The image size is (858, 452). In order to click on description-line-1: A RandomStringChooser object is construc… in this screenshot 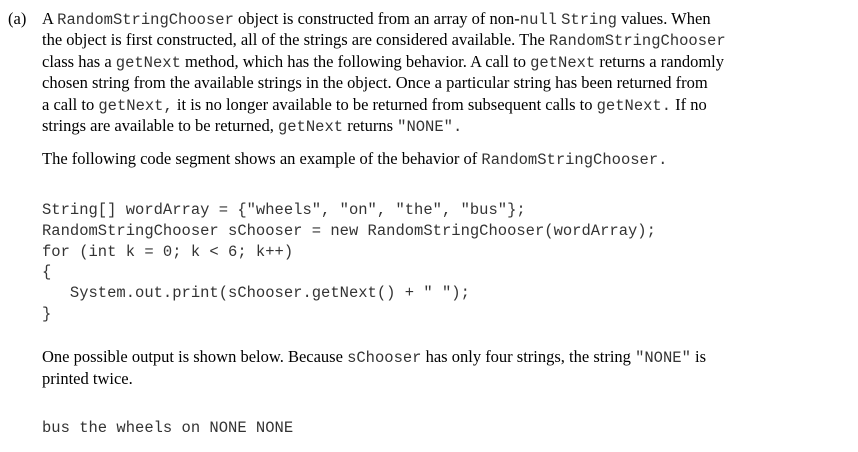, I will do `click(376, 19)`.